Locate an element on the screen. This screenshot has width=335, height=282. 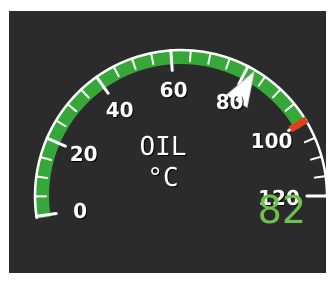
gauge-title: OIL is located at coordinates (163, 147).